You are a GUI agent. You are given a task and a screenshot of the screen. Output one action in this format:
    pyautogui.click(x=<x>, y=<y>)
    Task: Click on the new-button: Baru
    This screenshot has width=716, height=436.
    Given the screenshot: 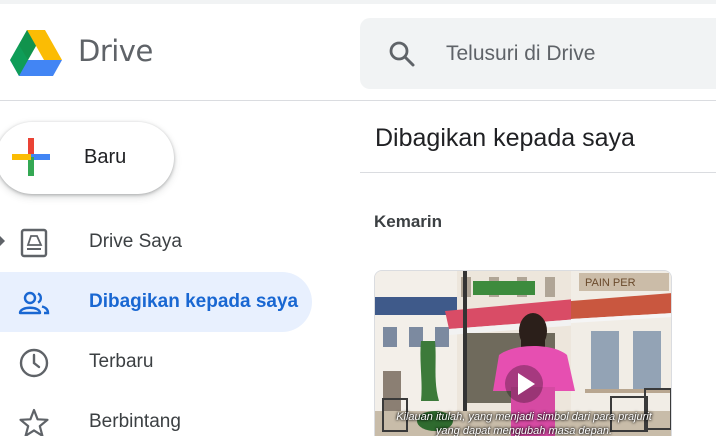 What is the action you would take?
    pyautogui.click(x=87, y=158)
    